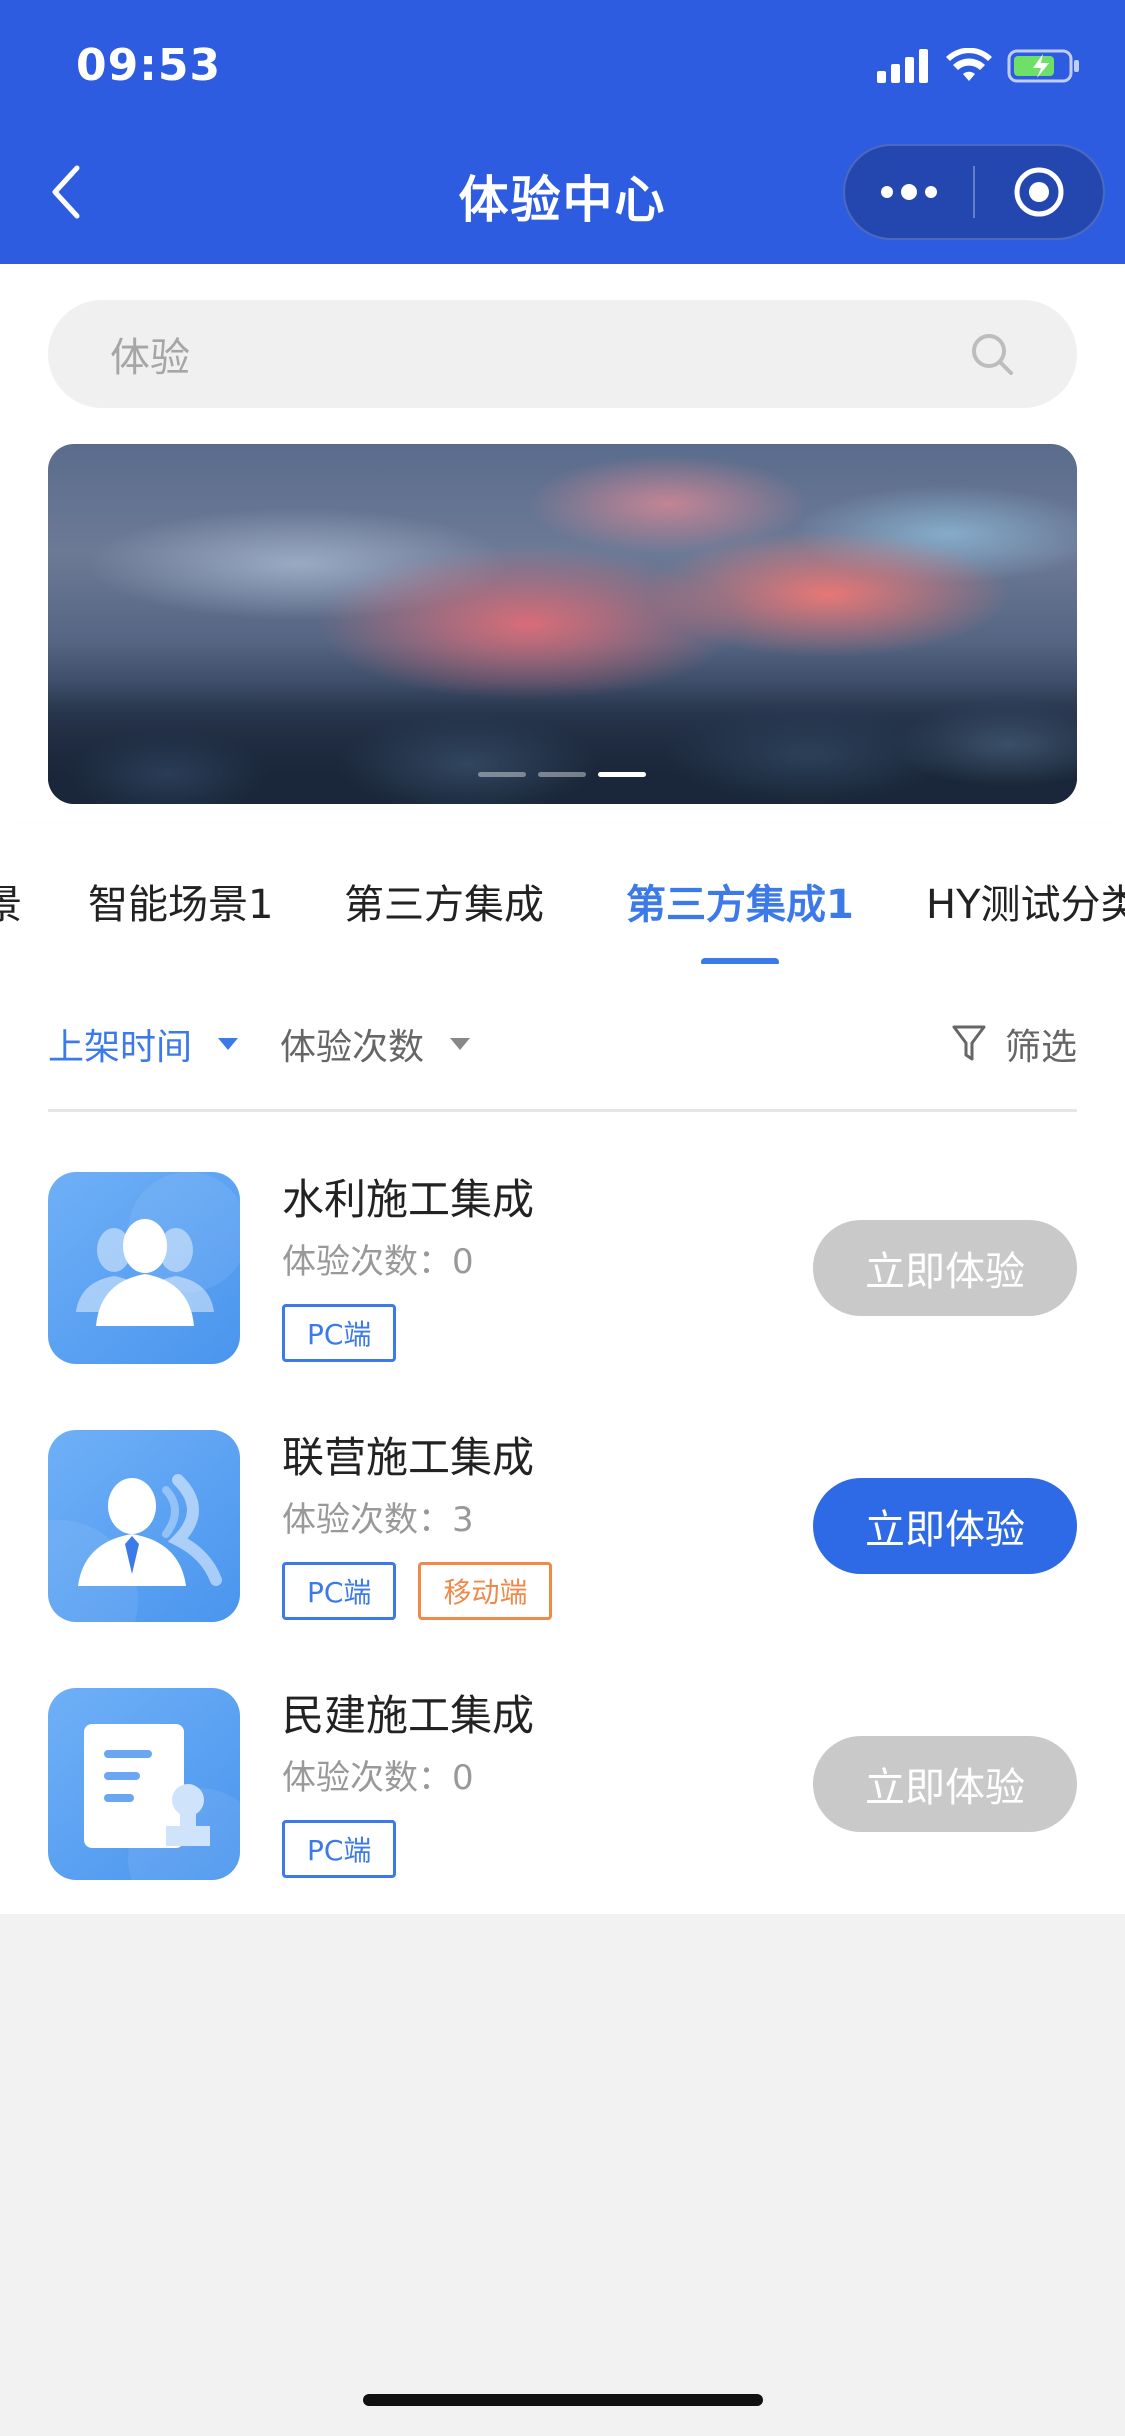  What do you see at coordinates (408, 1199) in the screenshot?
I see `item-title: 水利施工集成` at bounding box center [408, 1199].